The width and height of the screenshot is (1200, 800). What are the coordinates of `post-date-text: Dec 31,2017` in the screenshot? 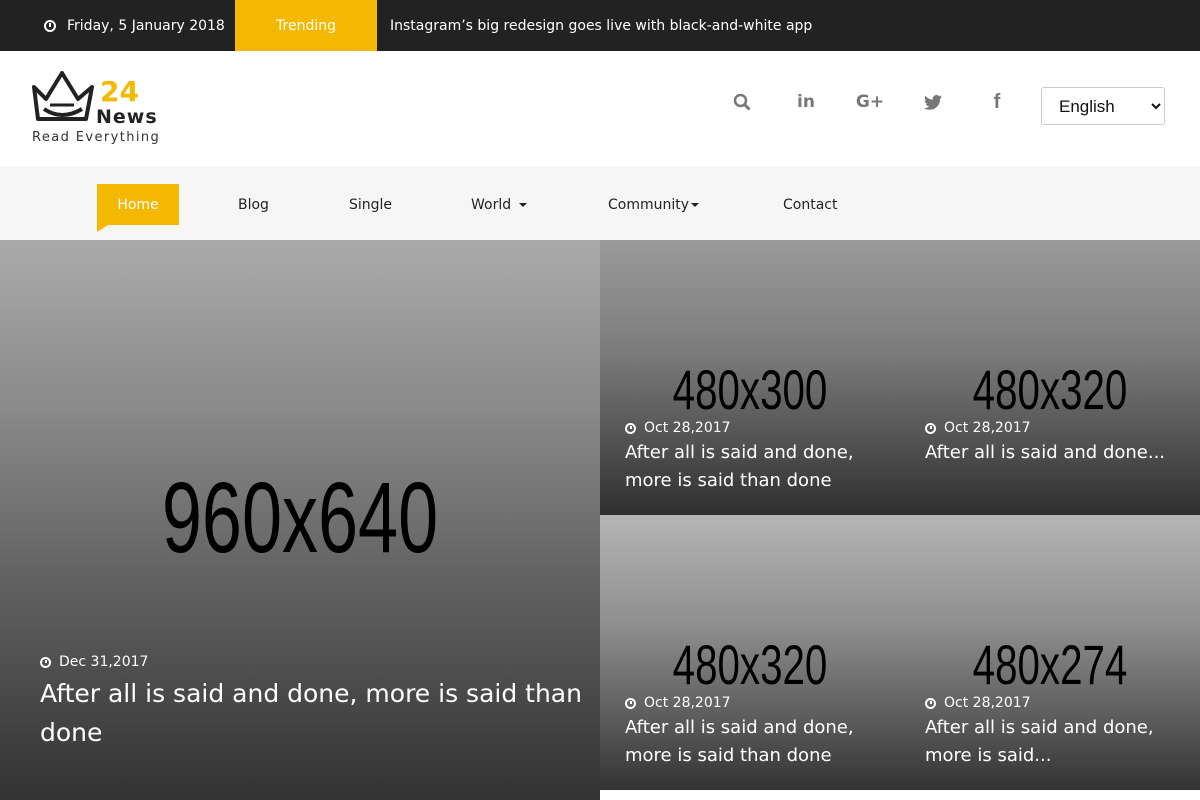 It's located at (104, 662).